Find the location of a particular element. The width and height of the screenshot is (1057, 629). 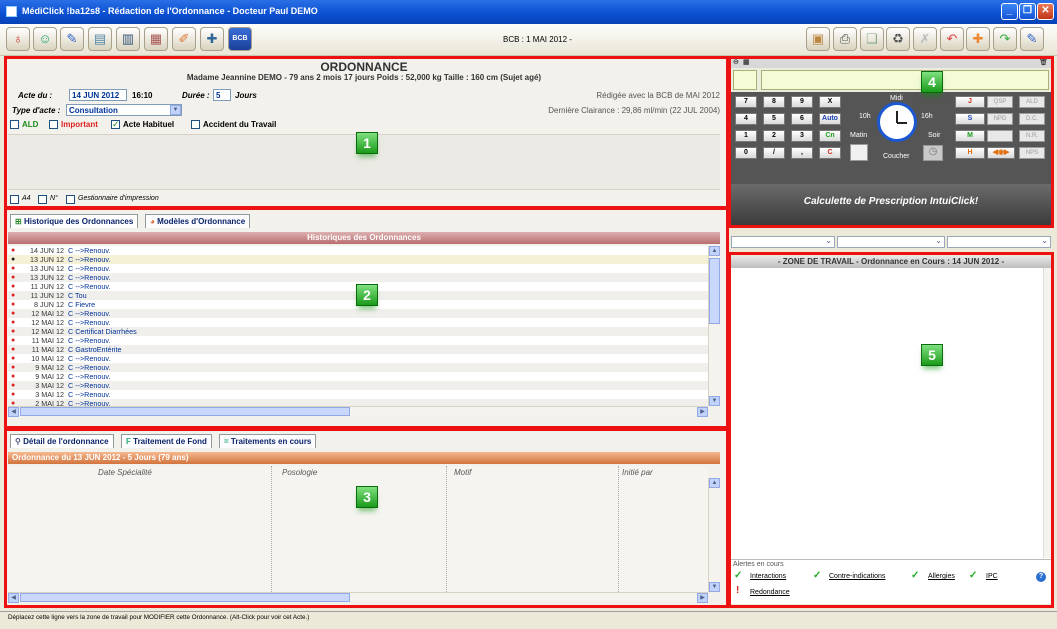

copy-icon: ❏ is located at coordinates (872, 39).